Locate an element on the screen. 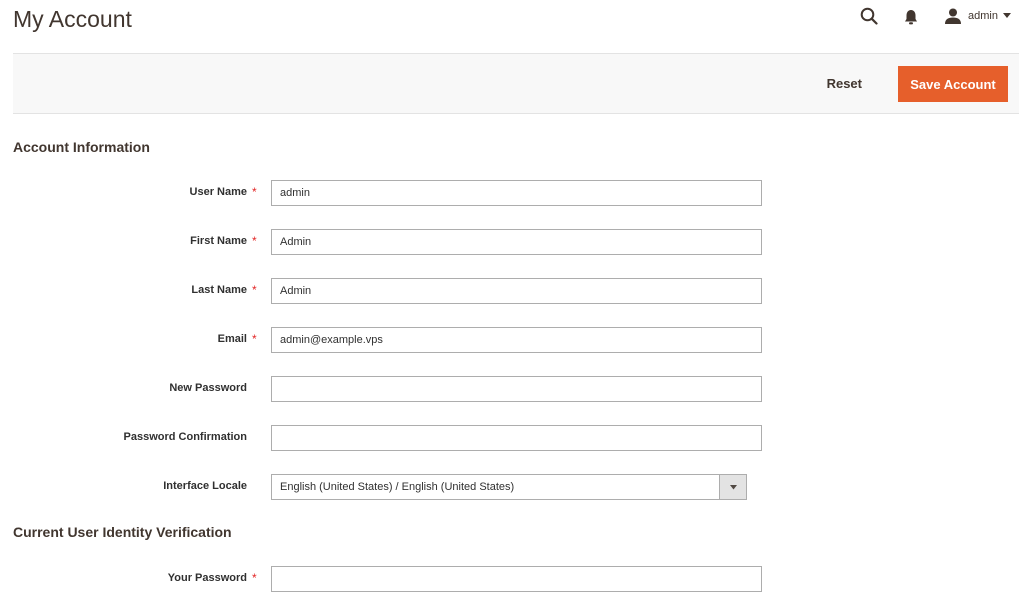 Image resolution: width=1024 pixels, height=601 pixels. firstname-input is located at coordinates (516, 242).